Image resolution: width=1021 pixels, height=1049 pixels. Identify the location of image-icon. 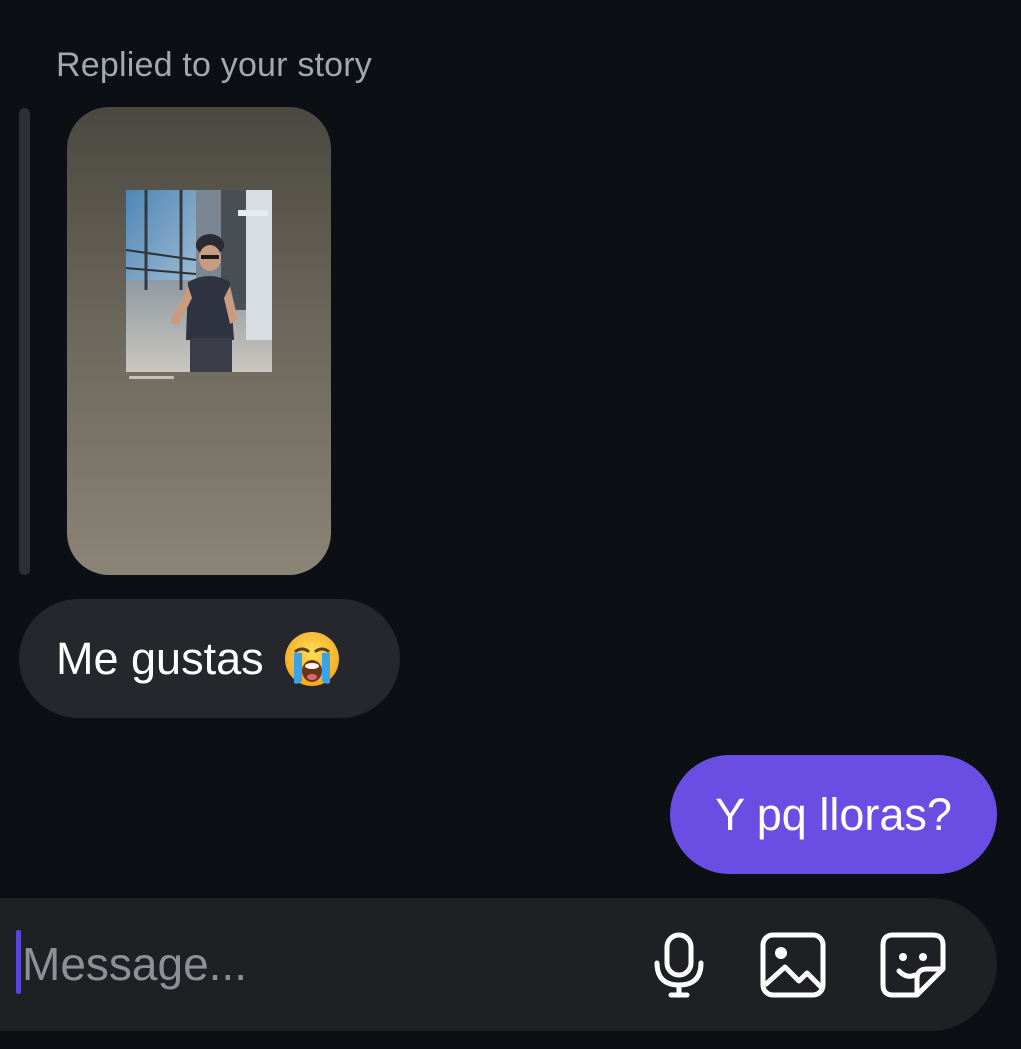
(793, 965).